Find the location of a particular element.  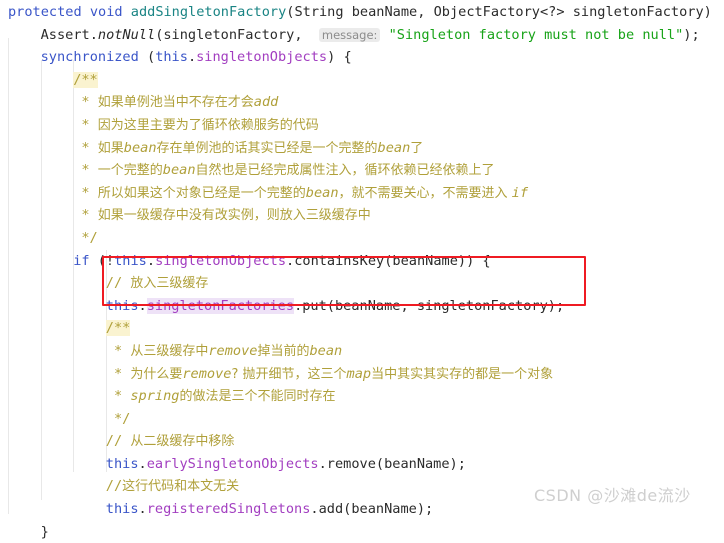

code-token: 当中其实其实存的都是一个对象 is located at coordinates (462, 374).